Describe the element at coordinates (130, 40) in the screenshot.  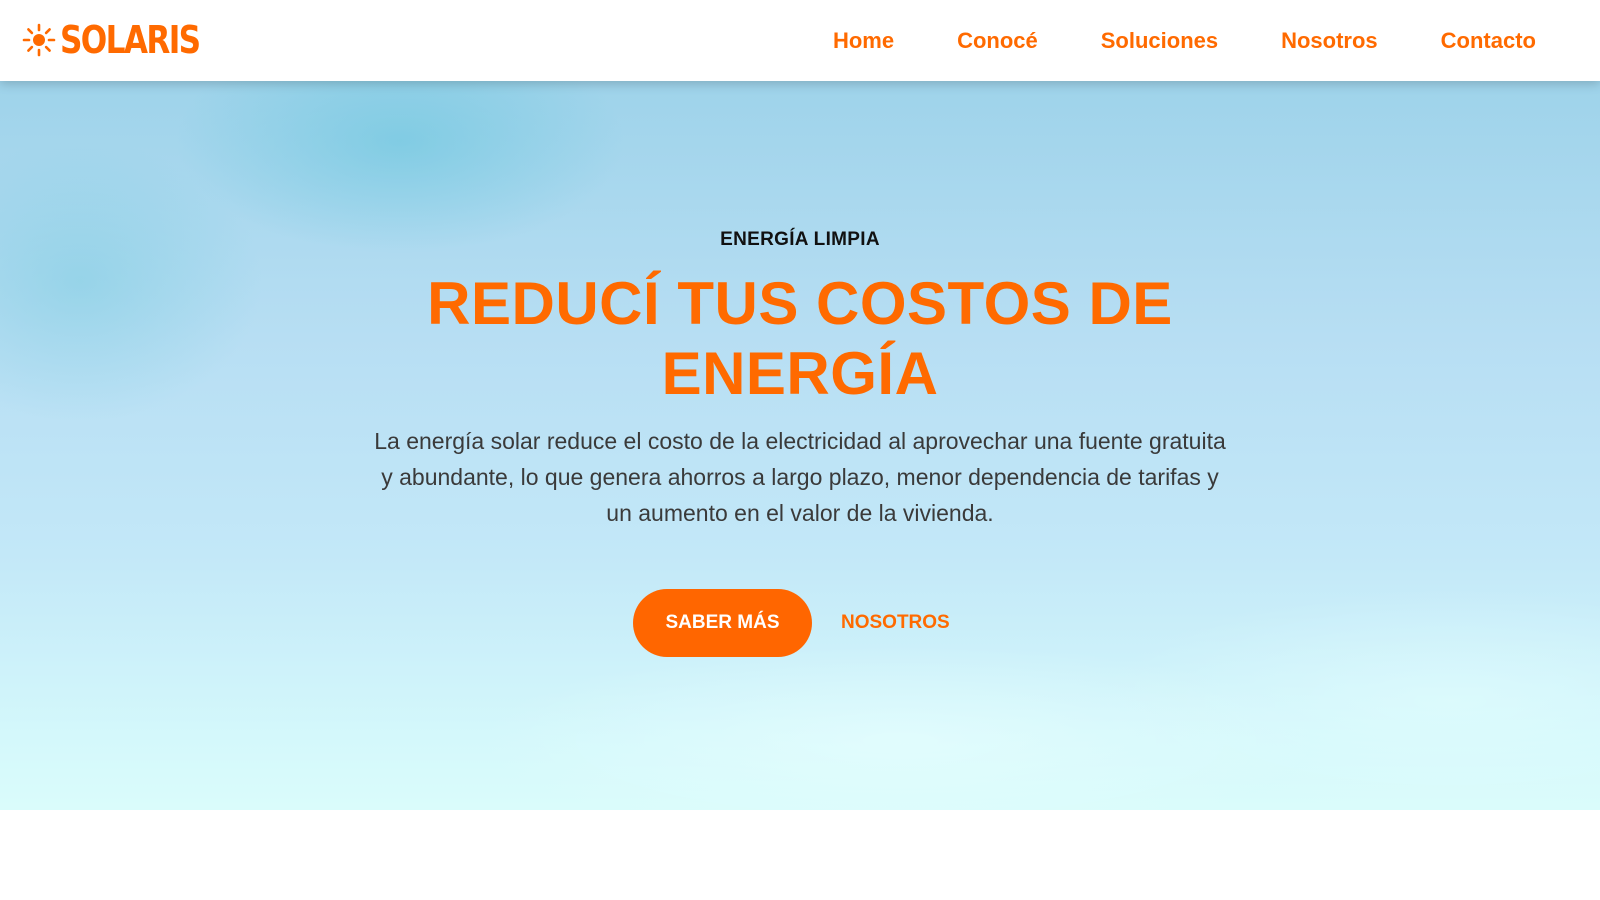
I see `brand-name: SOLARIS` at that location.